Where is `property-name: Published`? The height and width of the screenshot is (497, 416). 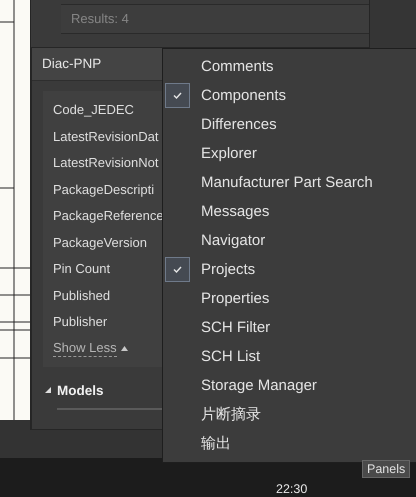 property-name: Published is located at coordinates (81, 295).